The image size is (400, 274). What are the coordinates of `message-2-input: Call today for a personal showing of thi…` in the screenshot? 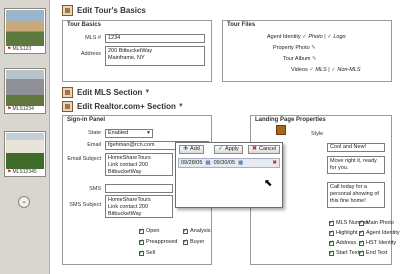 It's located at (356, 195).